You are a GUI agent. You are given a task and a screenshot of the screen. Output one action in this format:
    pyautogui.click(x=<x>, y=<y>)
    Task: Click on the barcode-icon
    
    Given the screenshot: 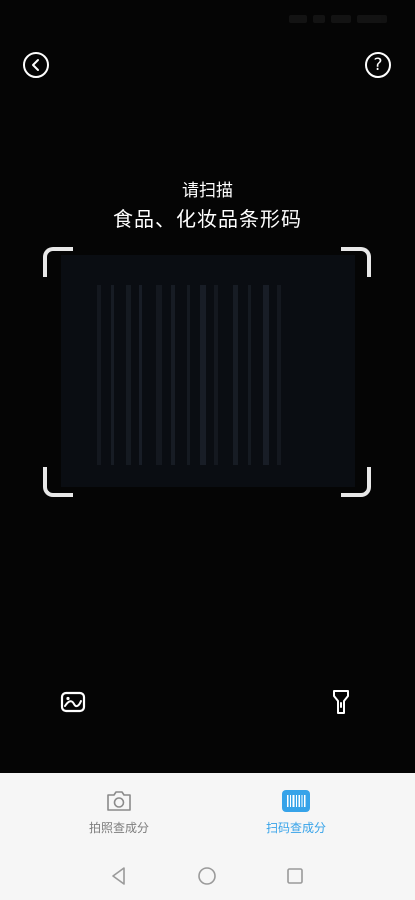 What is the action you would take?
    pyautogui.click(x=296, y=801)
    